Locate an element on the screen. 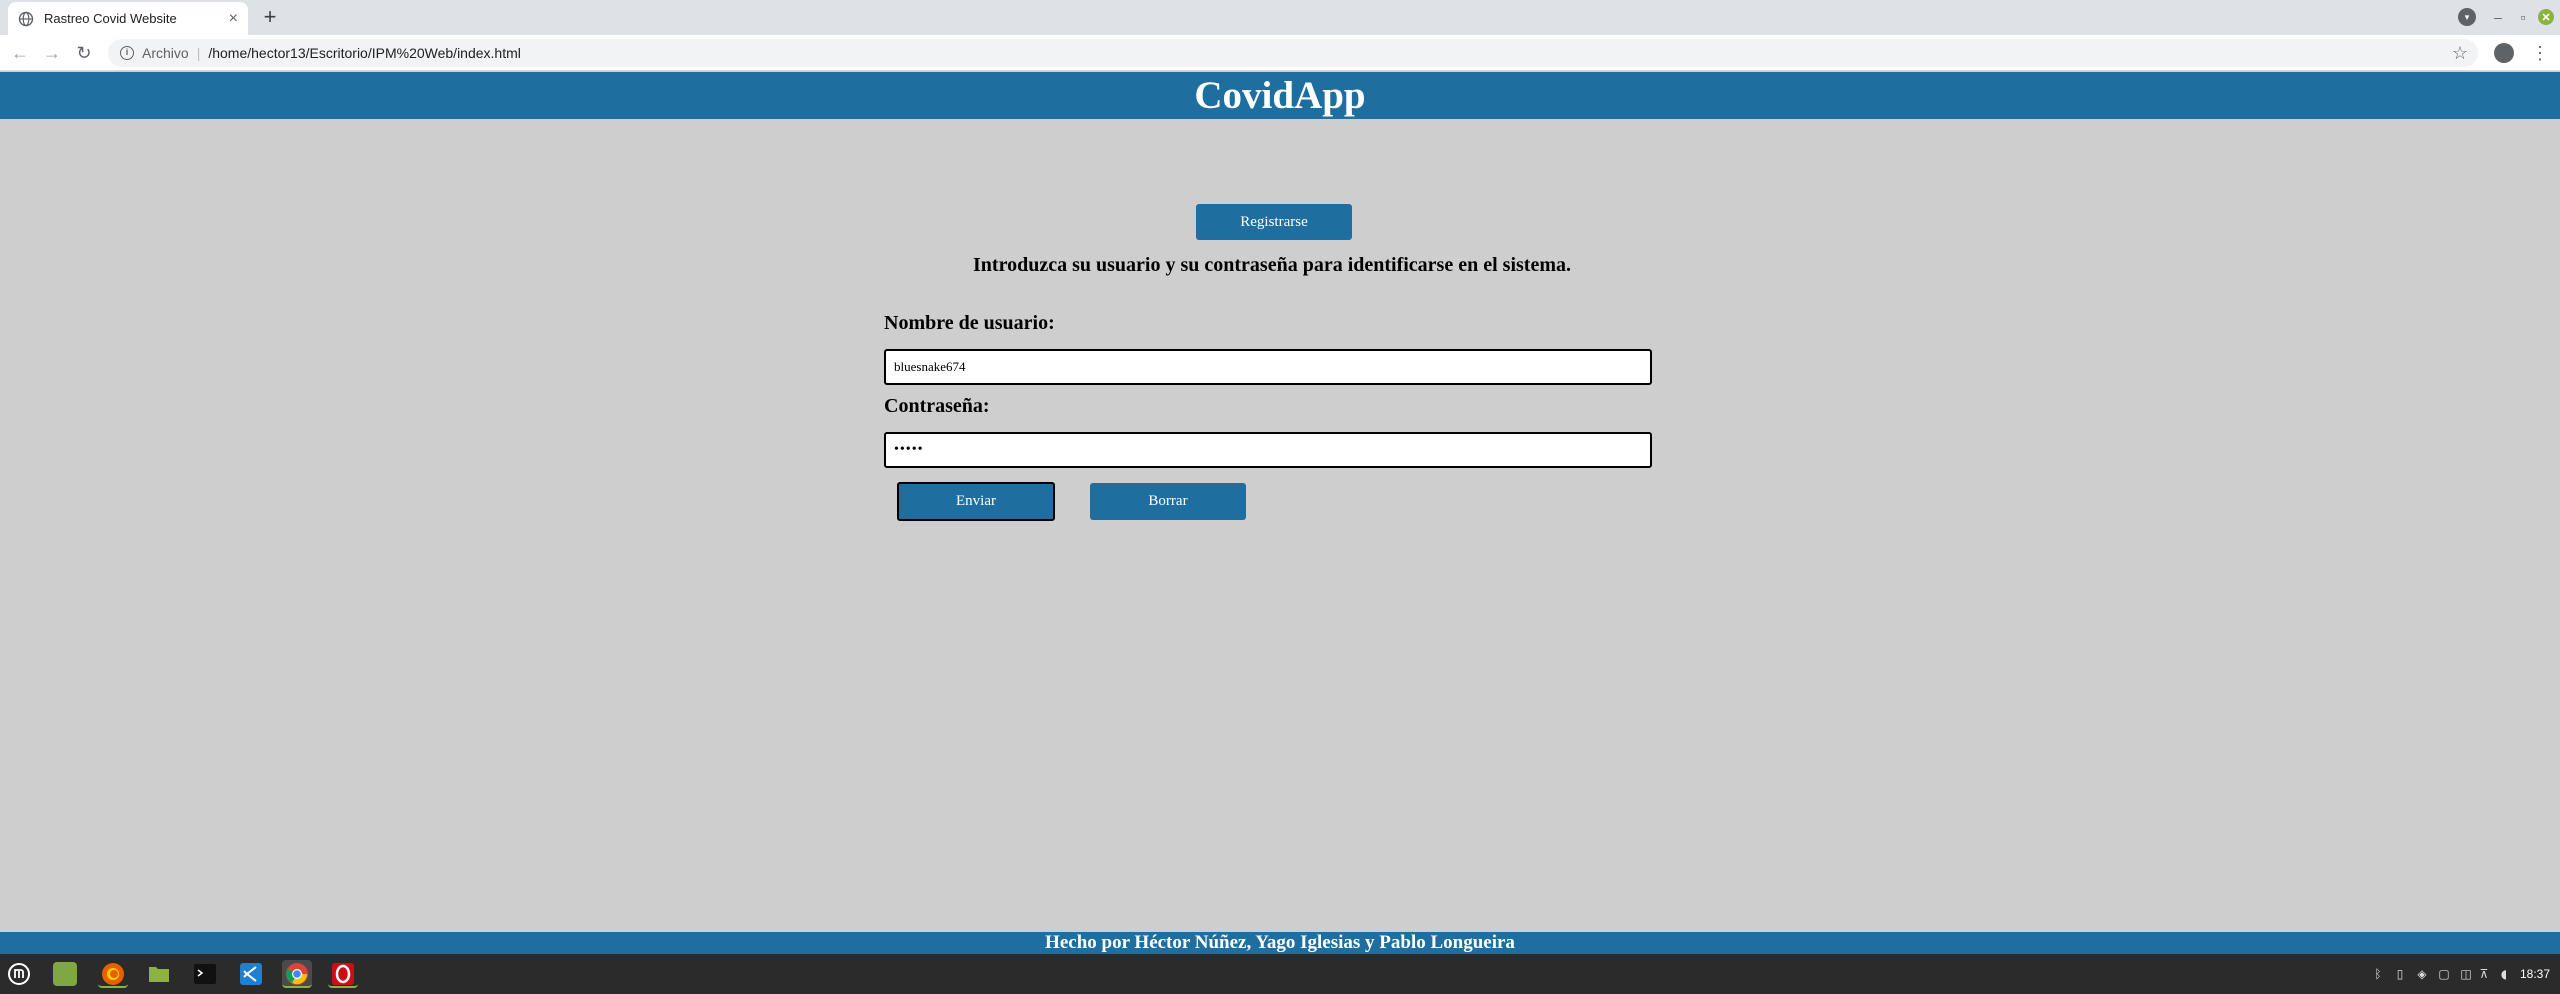  maximize-button: ▫ is located at coordinates (2523, 17).